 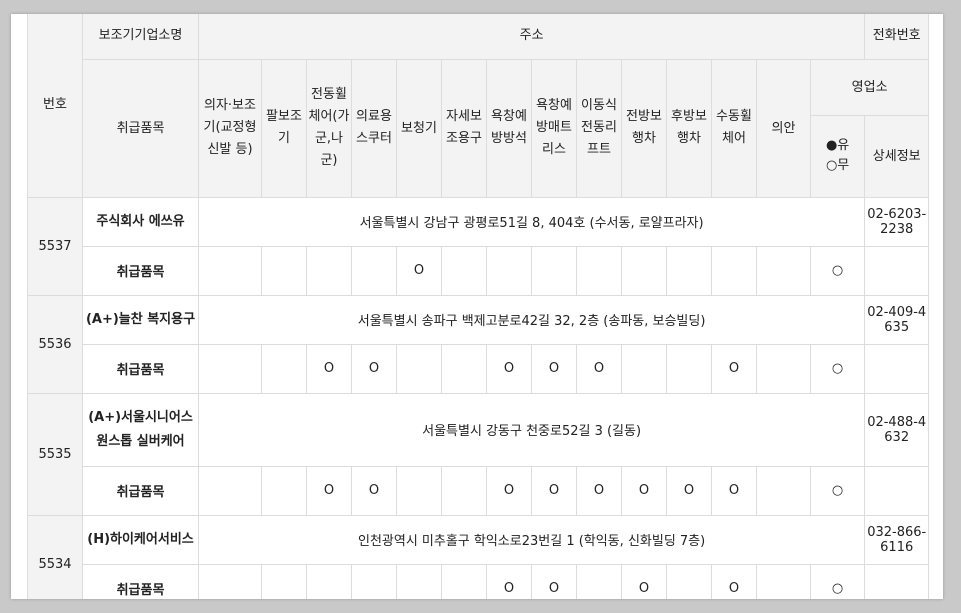 What do you see at coordinates (837, 156) in the screenshot?
I see `header-office-radio: ●유 ○무` at bounding box center [837, 156].